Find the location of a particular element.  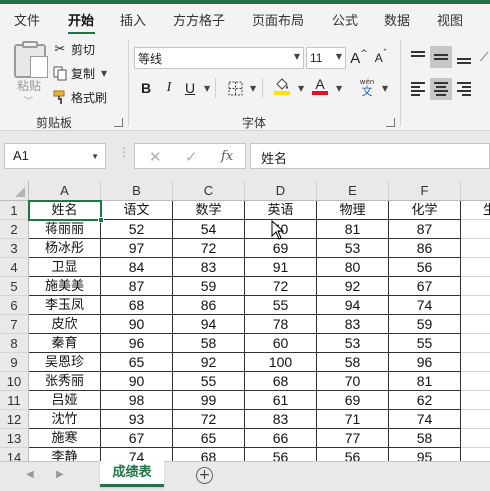

table-cell: 53 is located at coordinates (353, 343).